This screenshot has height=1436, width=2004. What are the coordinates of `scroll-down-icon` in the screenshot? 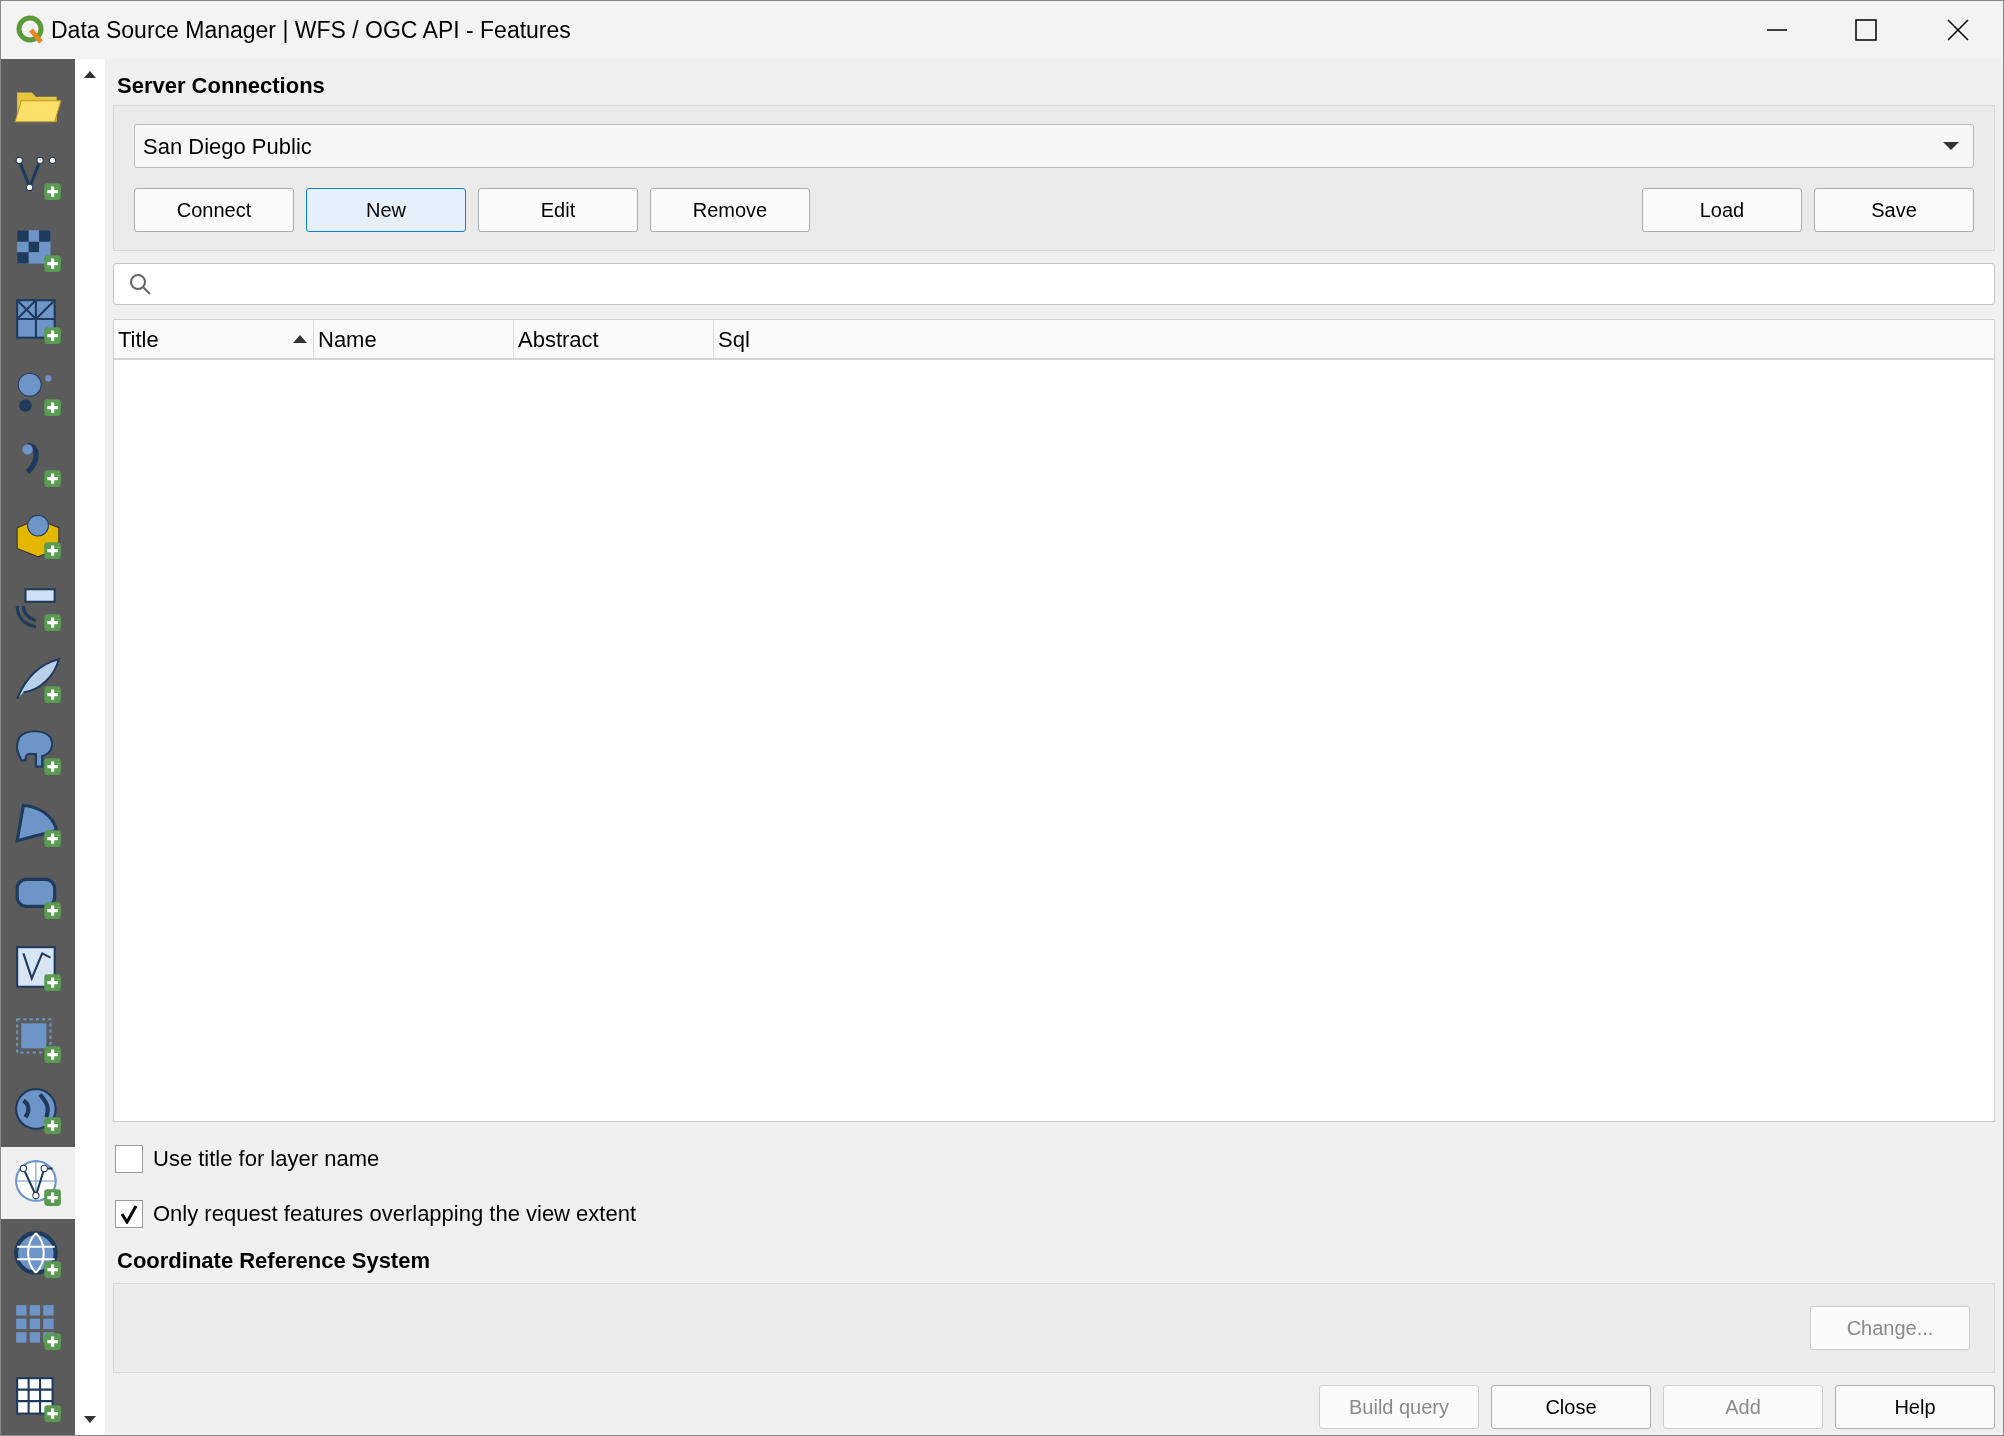 It's located at (90, 1420).